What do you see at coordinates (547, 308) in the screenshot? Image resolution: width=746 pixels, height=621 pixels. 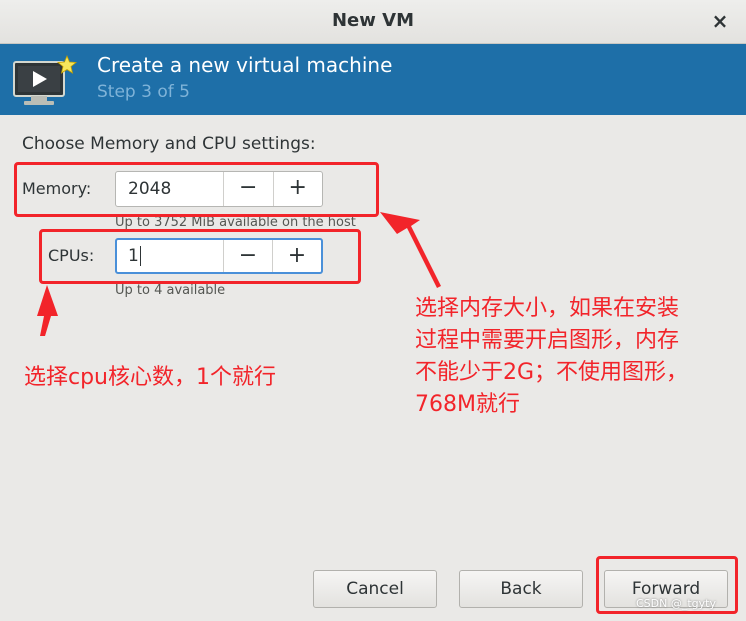 I see `memory-note-line-1: 选择内存大小，如果在安装` at bounding box center [547, 308].